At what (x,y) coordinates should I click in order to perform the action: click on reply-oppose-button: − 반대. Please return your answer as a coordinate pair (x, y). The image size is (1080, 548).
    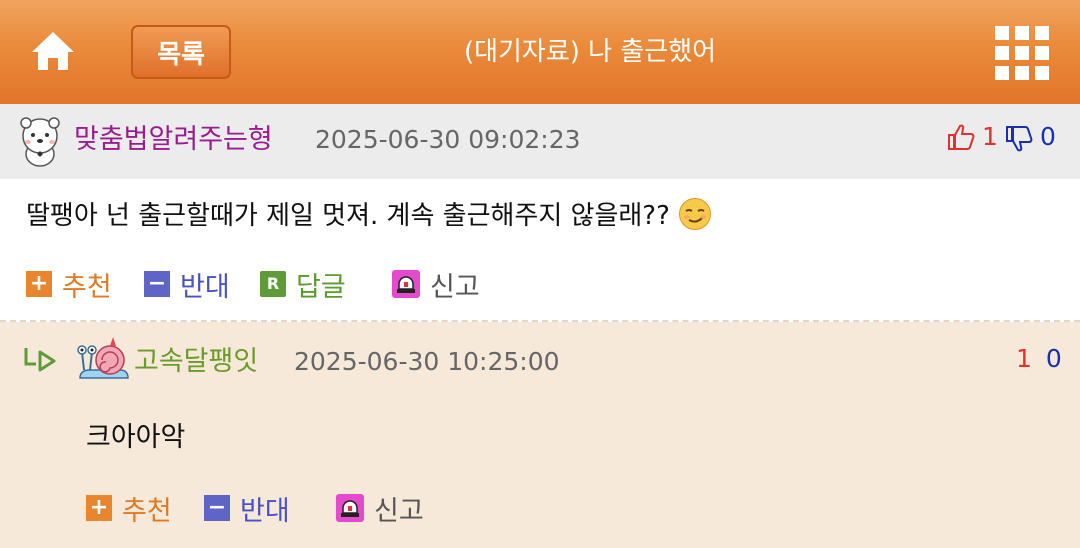
    Looking at the image, I should click on (247, 508).